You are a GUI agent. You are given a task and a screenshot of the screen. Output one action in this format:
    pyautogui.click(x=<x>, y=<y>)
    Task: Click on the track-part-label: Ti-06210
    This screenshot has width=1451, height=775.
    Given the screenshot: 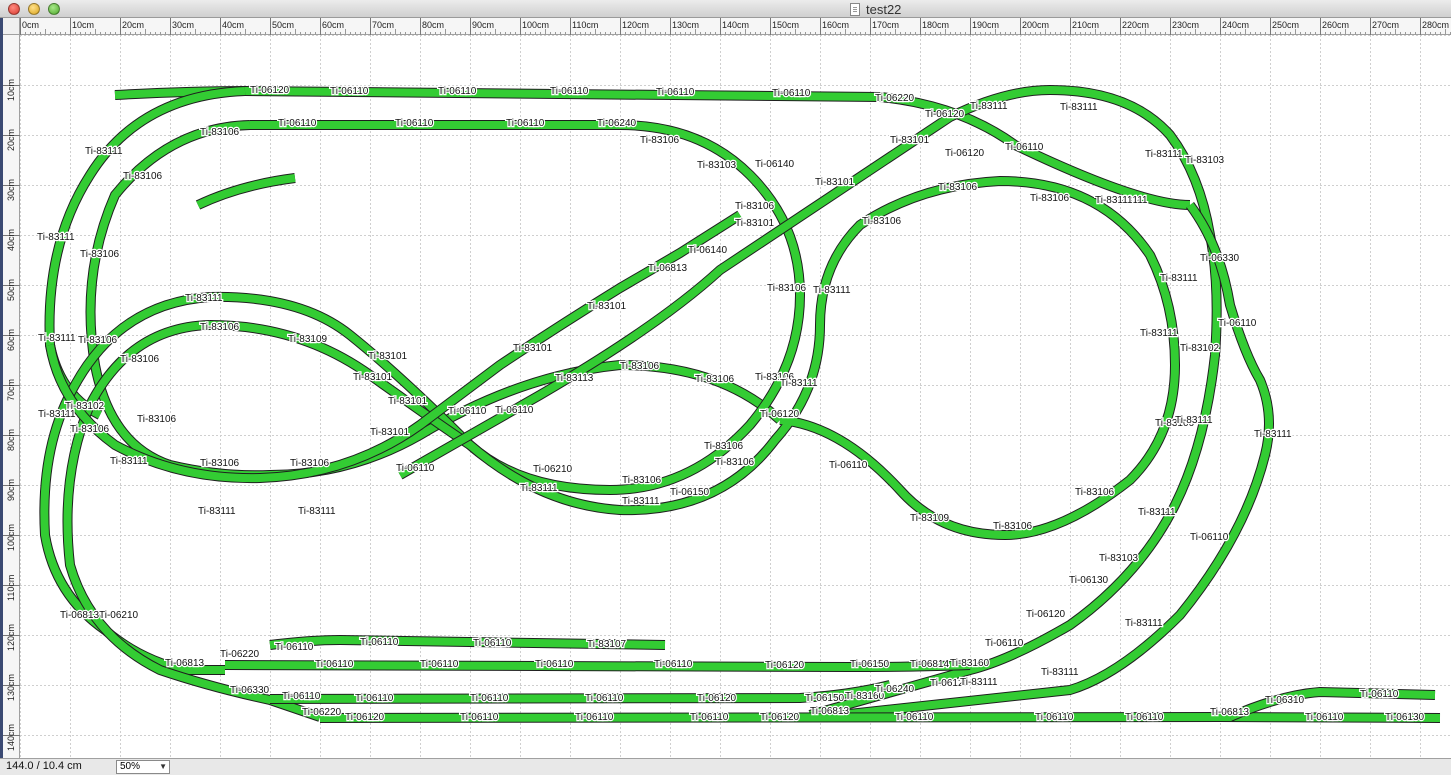 What is the action you would take?
    pyautogui.click(x=553, y=469)
    